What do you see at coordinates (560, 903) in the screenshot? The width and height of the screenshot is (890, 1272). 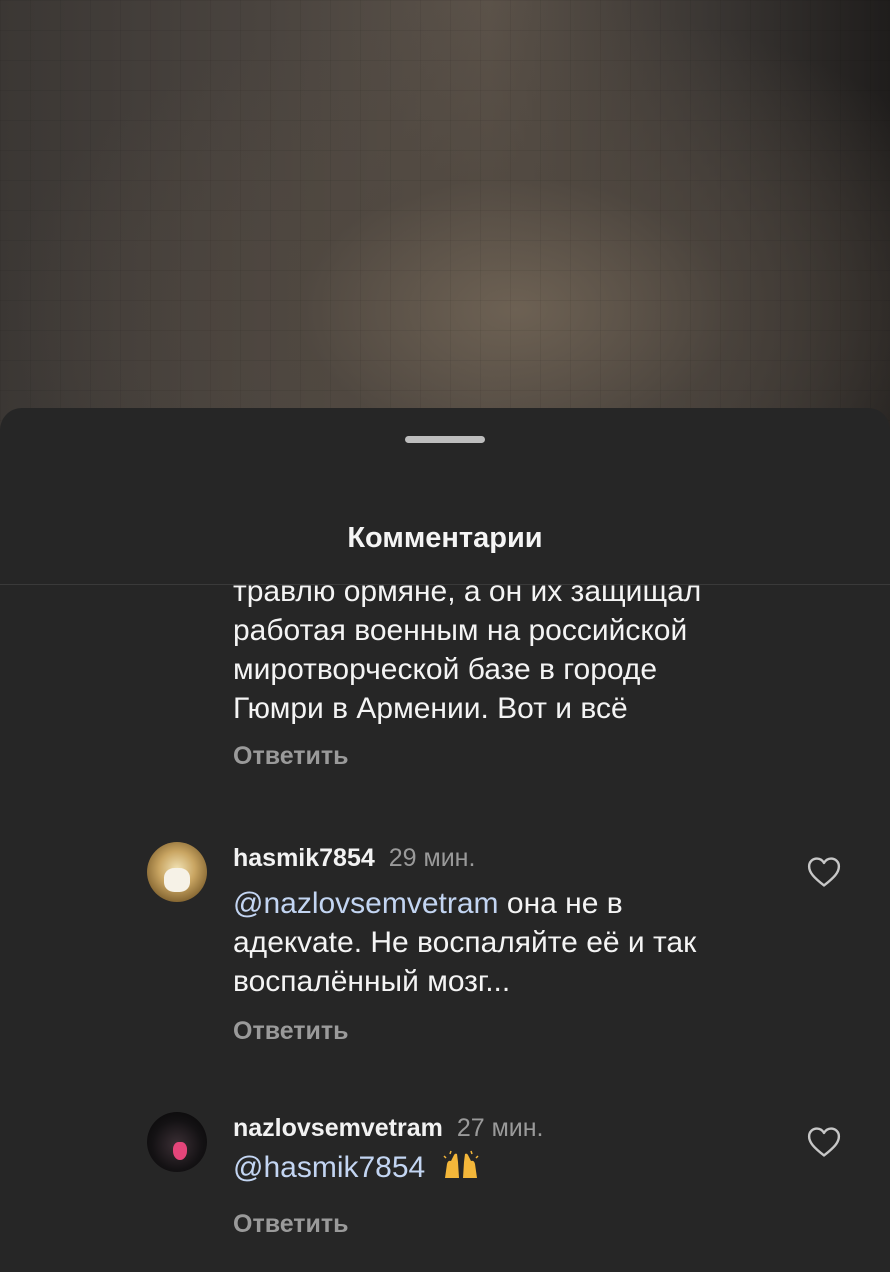 I see `comment-text-fragment: она не в` at bounding box center [560, 903].